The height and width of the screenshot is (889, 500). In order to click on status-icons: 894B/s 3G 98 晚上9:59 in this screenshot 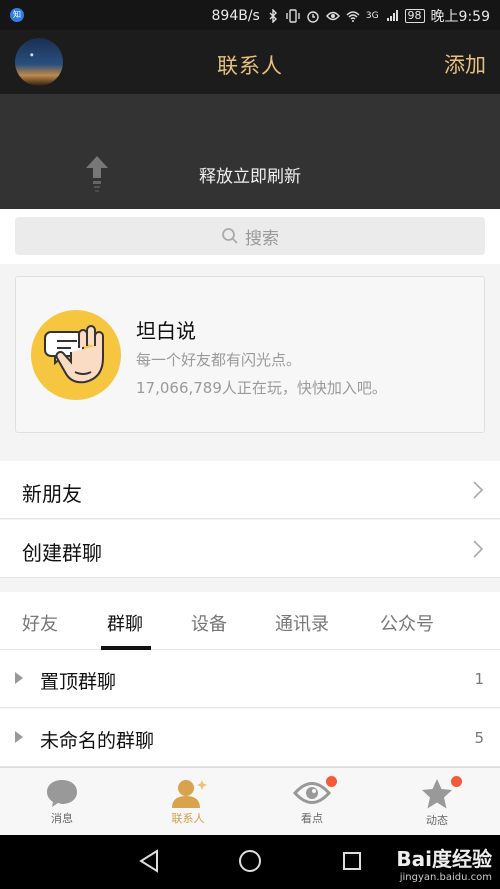, I will do `click(351, 16)`.